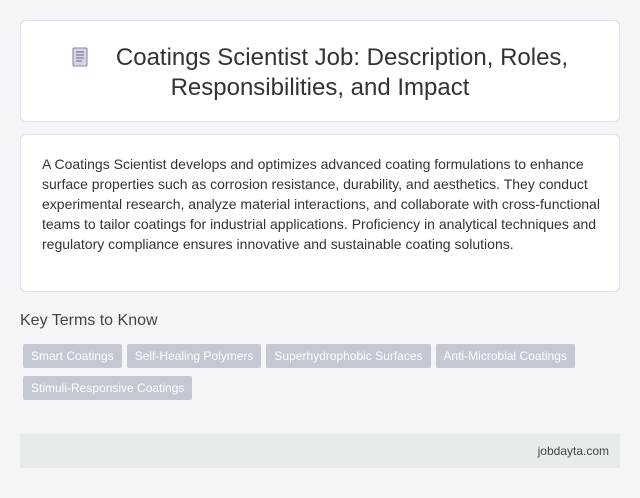 The width and height of the screenshot is (640, 498). What do you see at coordinates (108, 388) in the screenshot?
I see `tag-stimuli-responsive-coatings: Stimuli-Responsive Coatings` at bounding box center [108, 388].